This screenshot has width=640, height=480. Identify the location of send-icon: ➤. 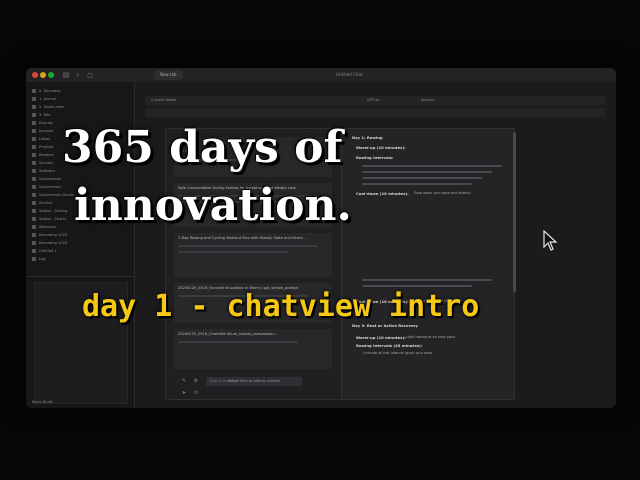
(184, 393).